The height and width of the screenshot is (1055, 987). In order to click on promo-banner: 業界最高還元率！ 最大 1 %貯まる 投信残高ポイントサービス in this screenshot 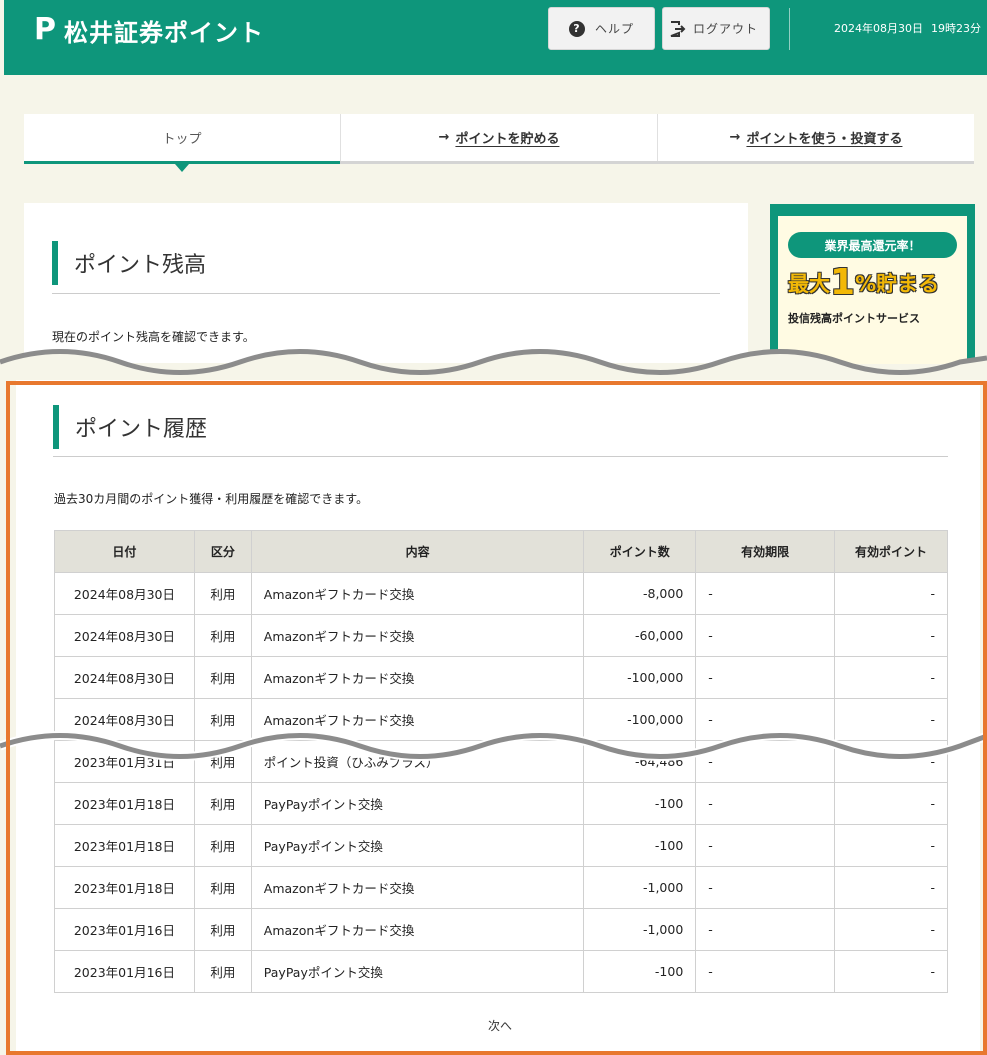, I will do `click(872, 284)`.